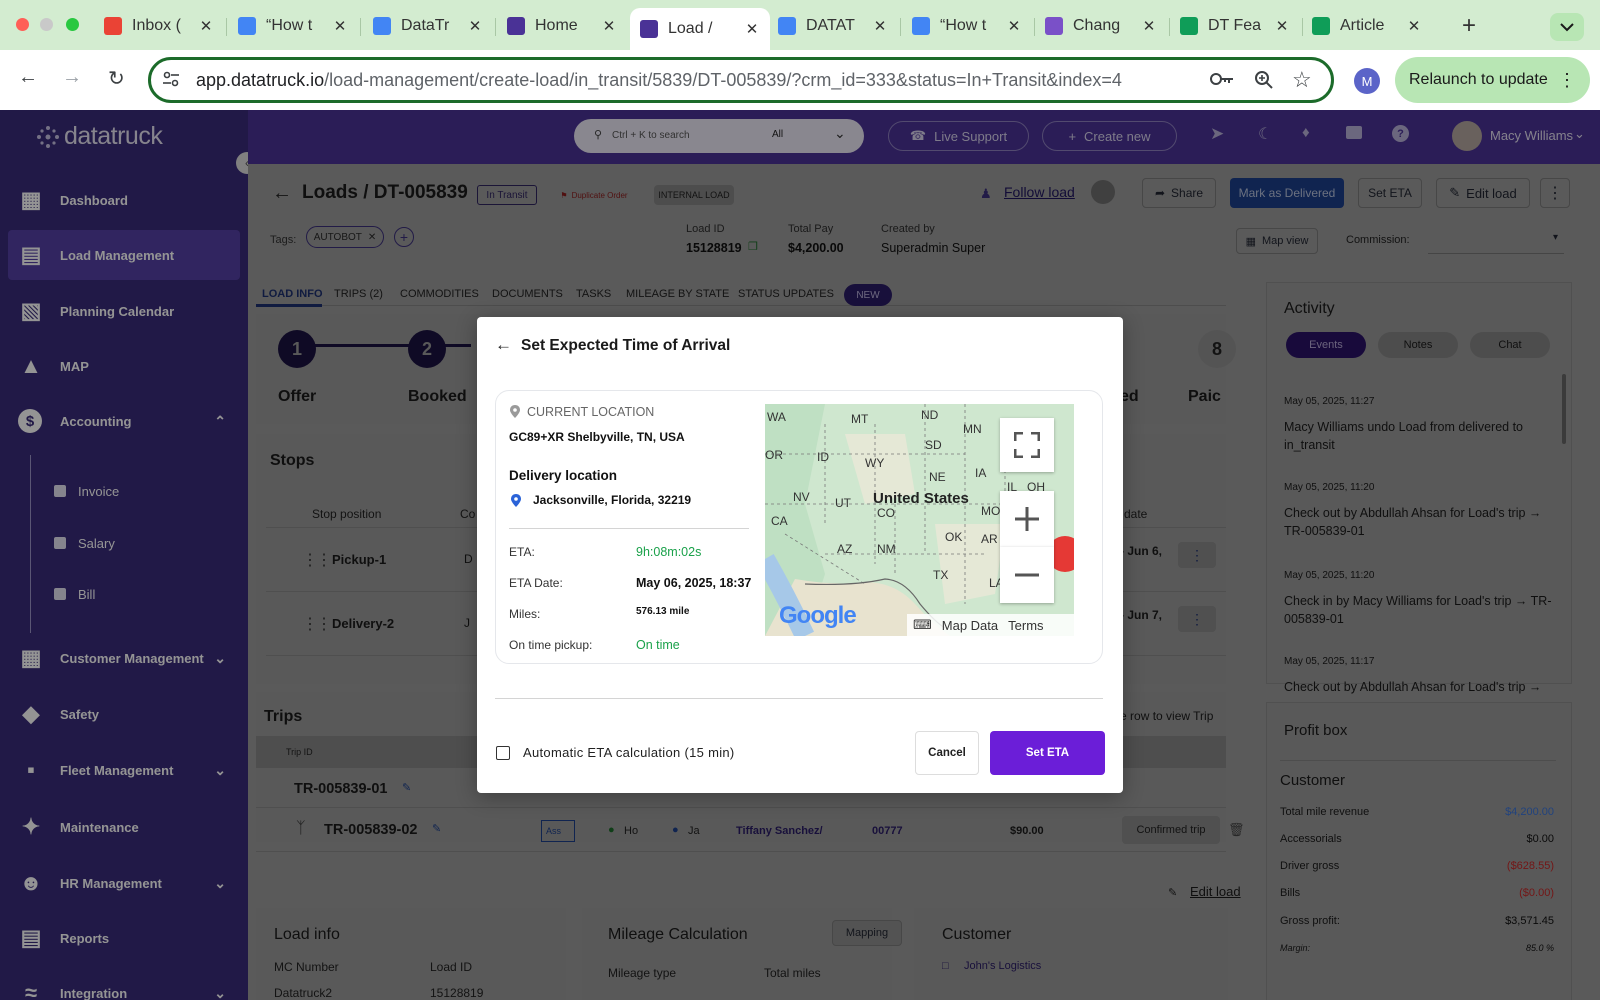  What do you see at coordinates (597, 437) in the screenshot?
I see `current-location-value: GC89+XR Shelbyville, TN, USA` at bounding box center [597, 437].